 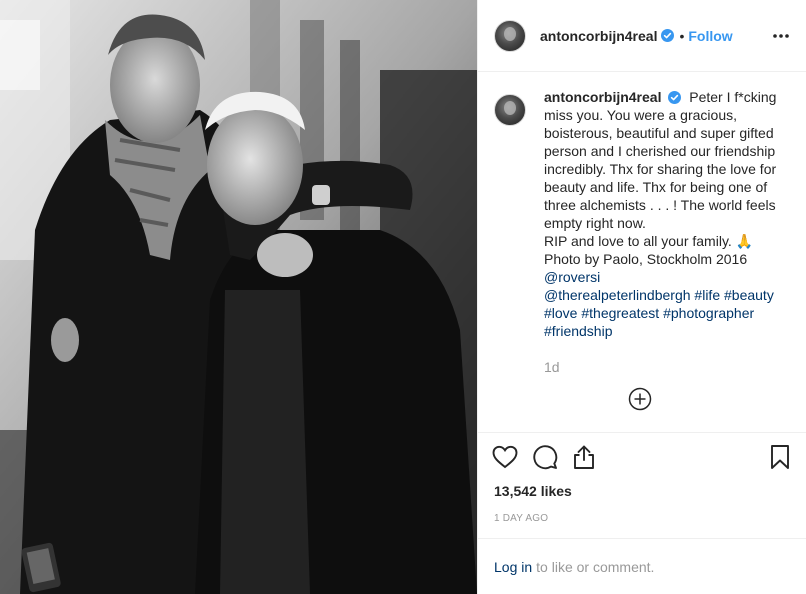 What do you see at coordinates (646, 259) in the screenshot?
I see `caption-line-3: Photo by Paolo, Stockholm 2016` at bounding box center [646, 259].